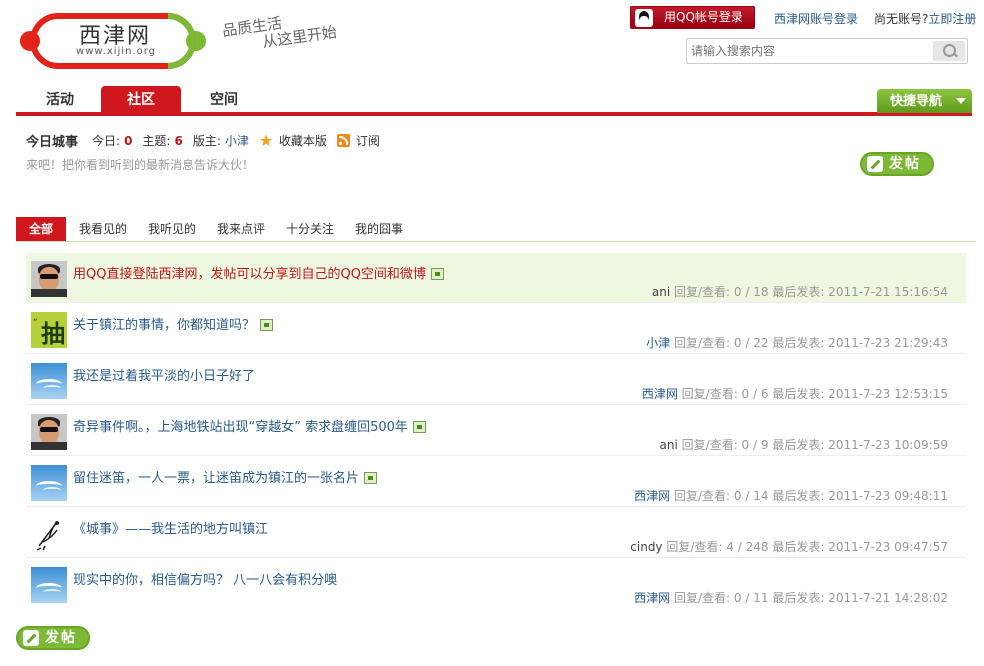  Describe the element at coordinates (860, 598) in the screenshot. I see `thread-last-post: 最后发表: 2011-7-21 14:28:02` at that location.